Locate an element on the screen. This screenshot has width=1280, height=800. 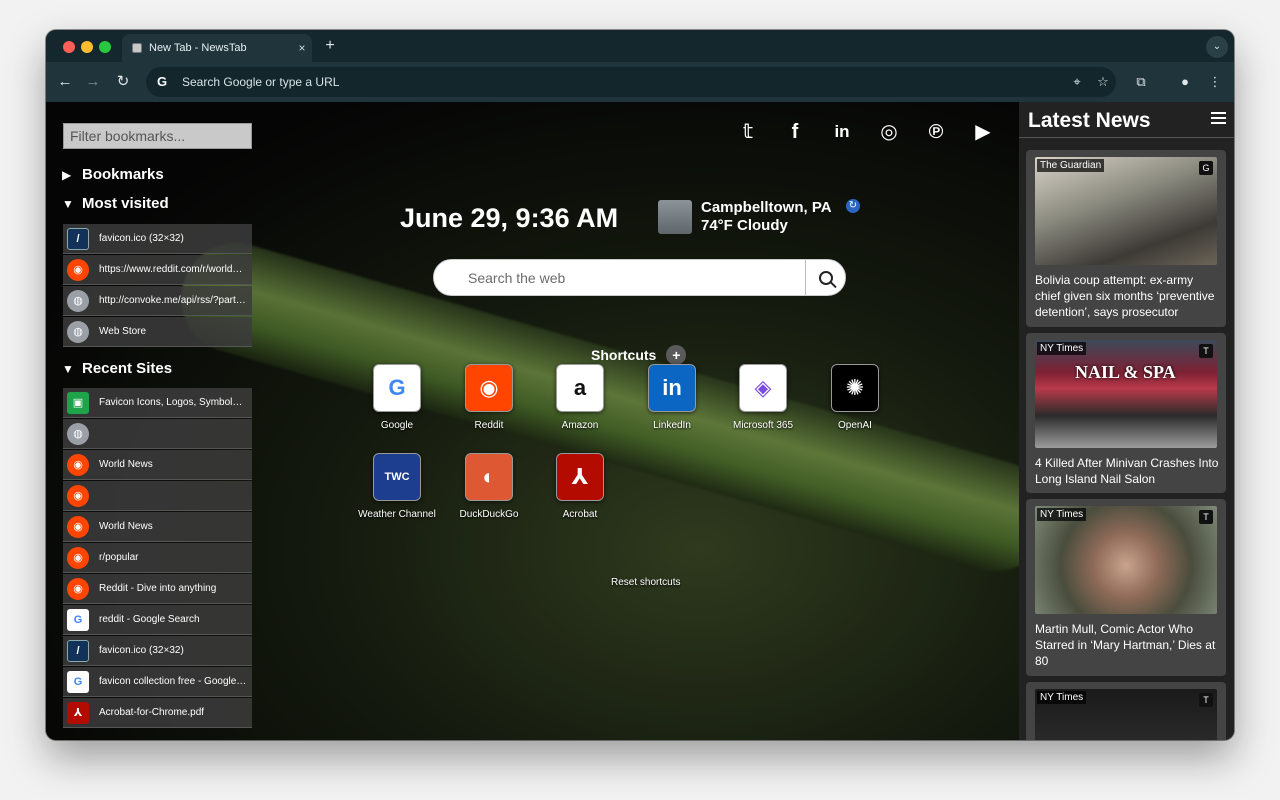
maximize-window-button is located at coordinates (105, 47).